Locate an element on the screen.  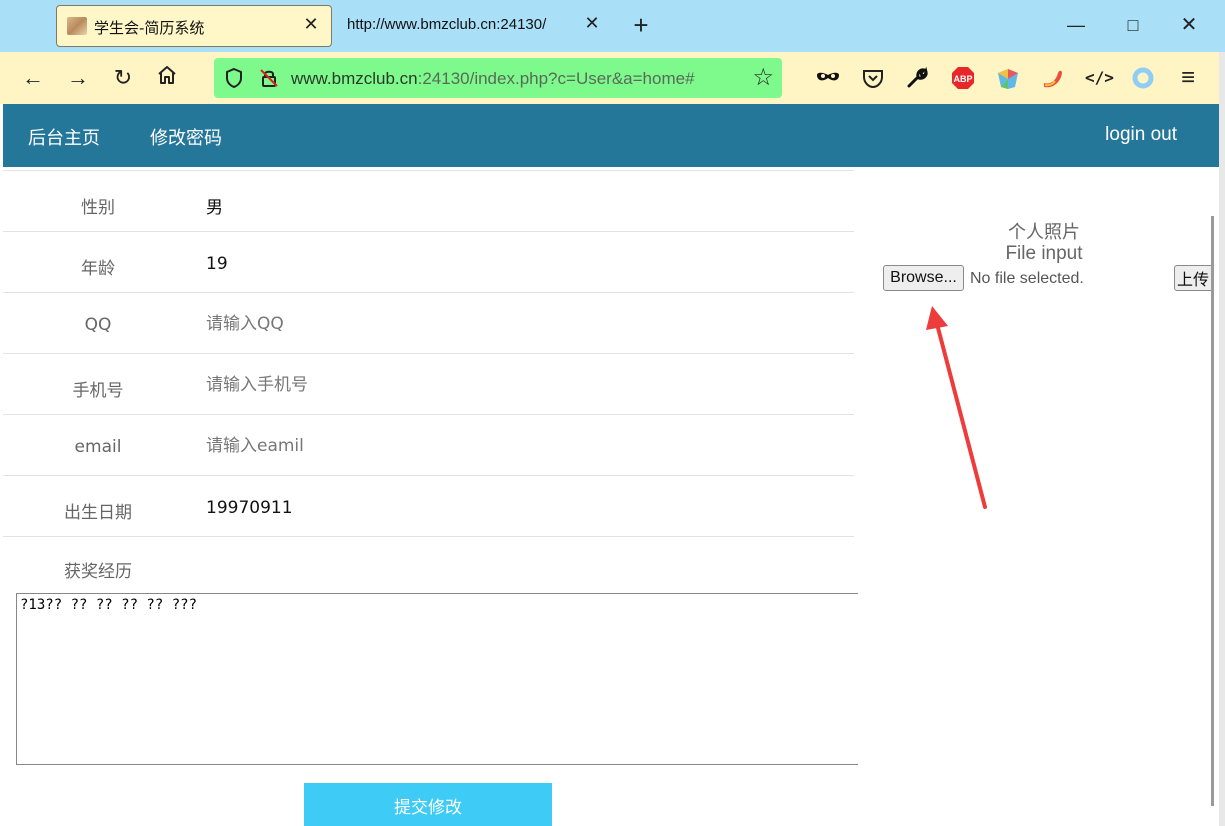
gender-label: 性别 is located at coordinates (98, 208).